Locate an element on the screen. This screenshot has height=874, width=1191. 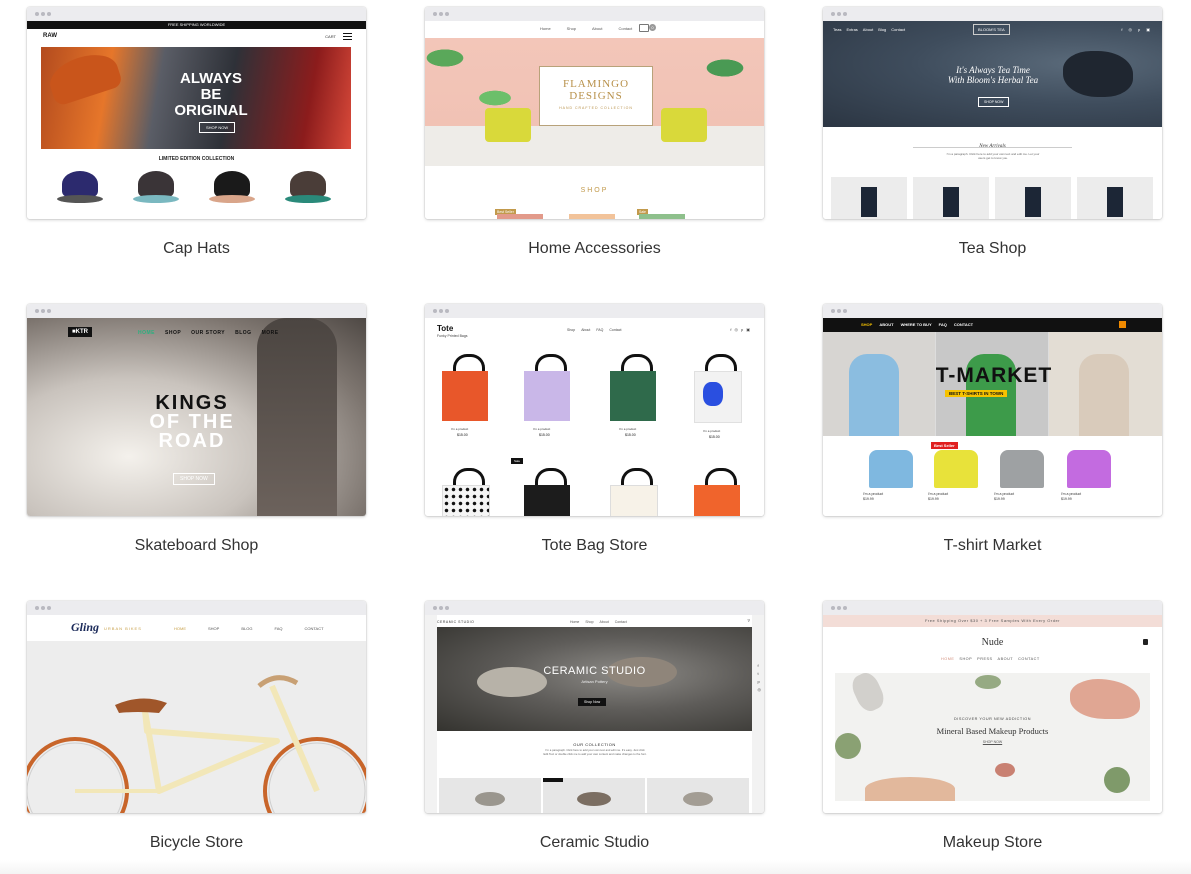
site-logo: BLOOM'S TEA is located at coordinates (991, 29).